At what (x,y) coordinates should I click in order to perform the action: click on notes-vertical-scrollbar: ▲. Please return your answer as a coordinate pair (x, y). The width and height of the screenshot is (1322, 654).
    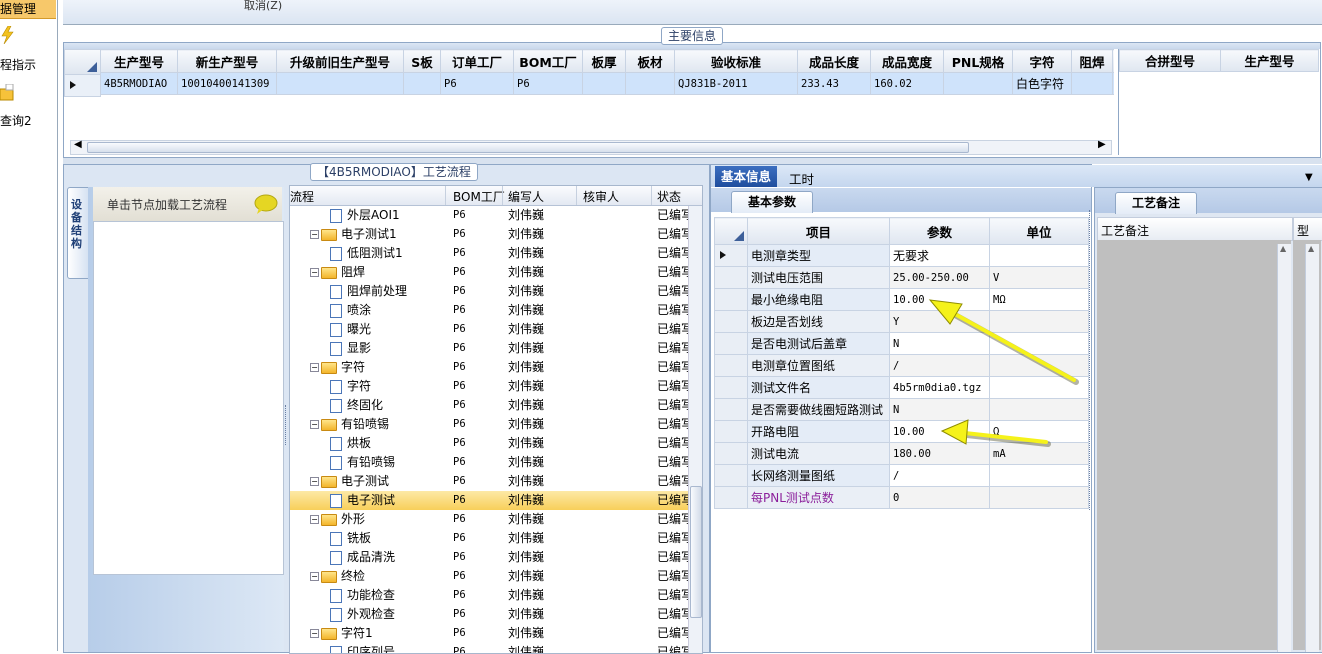
    Looking at the image, I should click on (1284, 448).